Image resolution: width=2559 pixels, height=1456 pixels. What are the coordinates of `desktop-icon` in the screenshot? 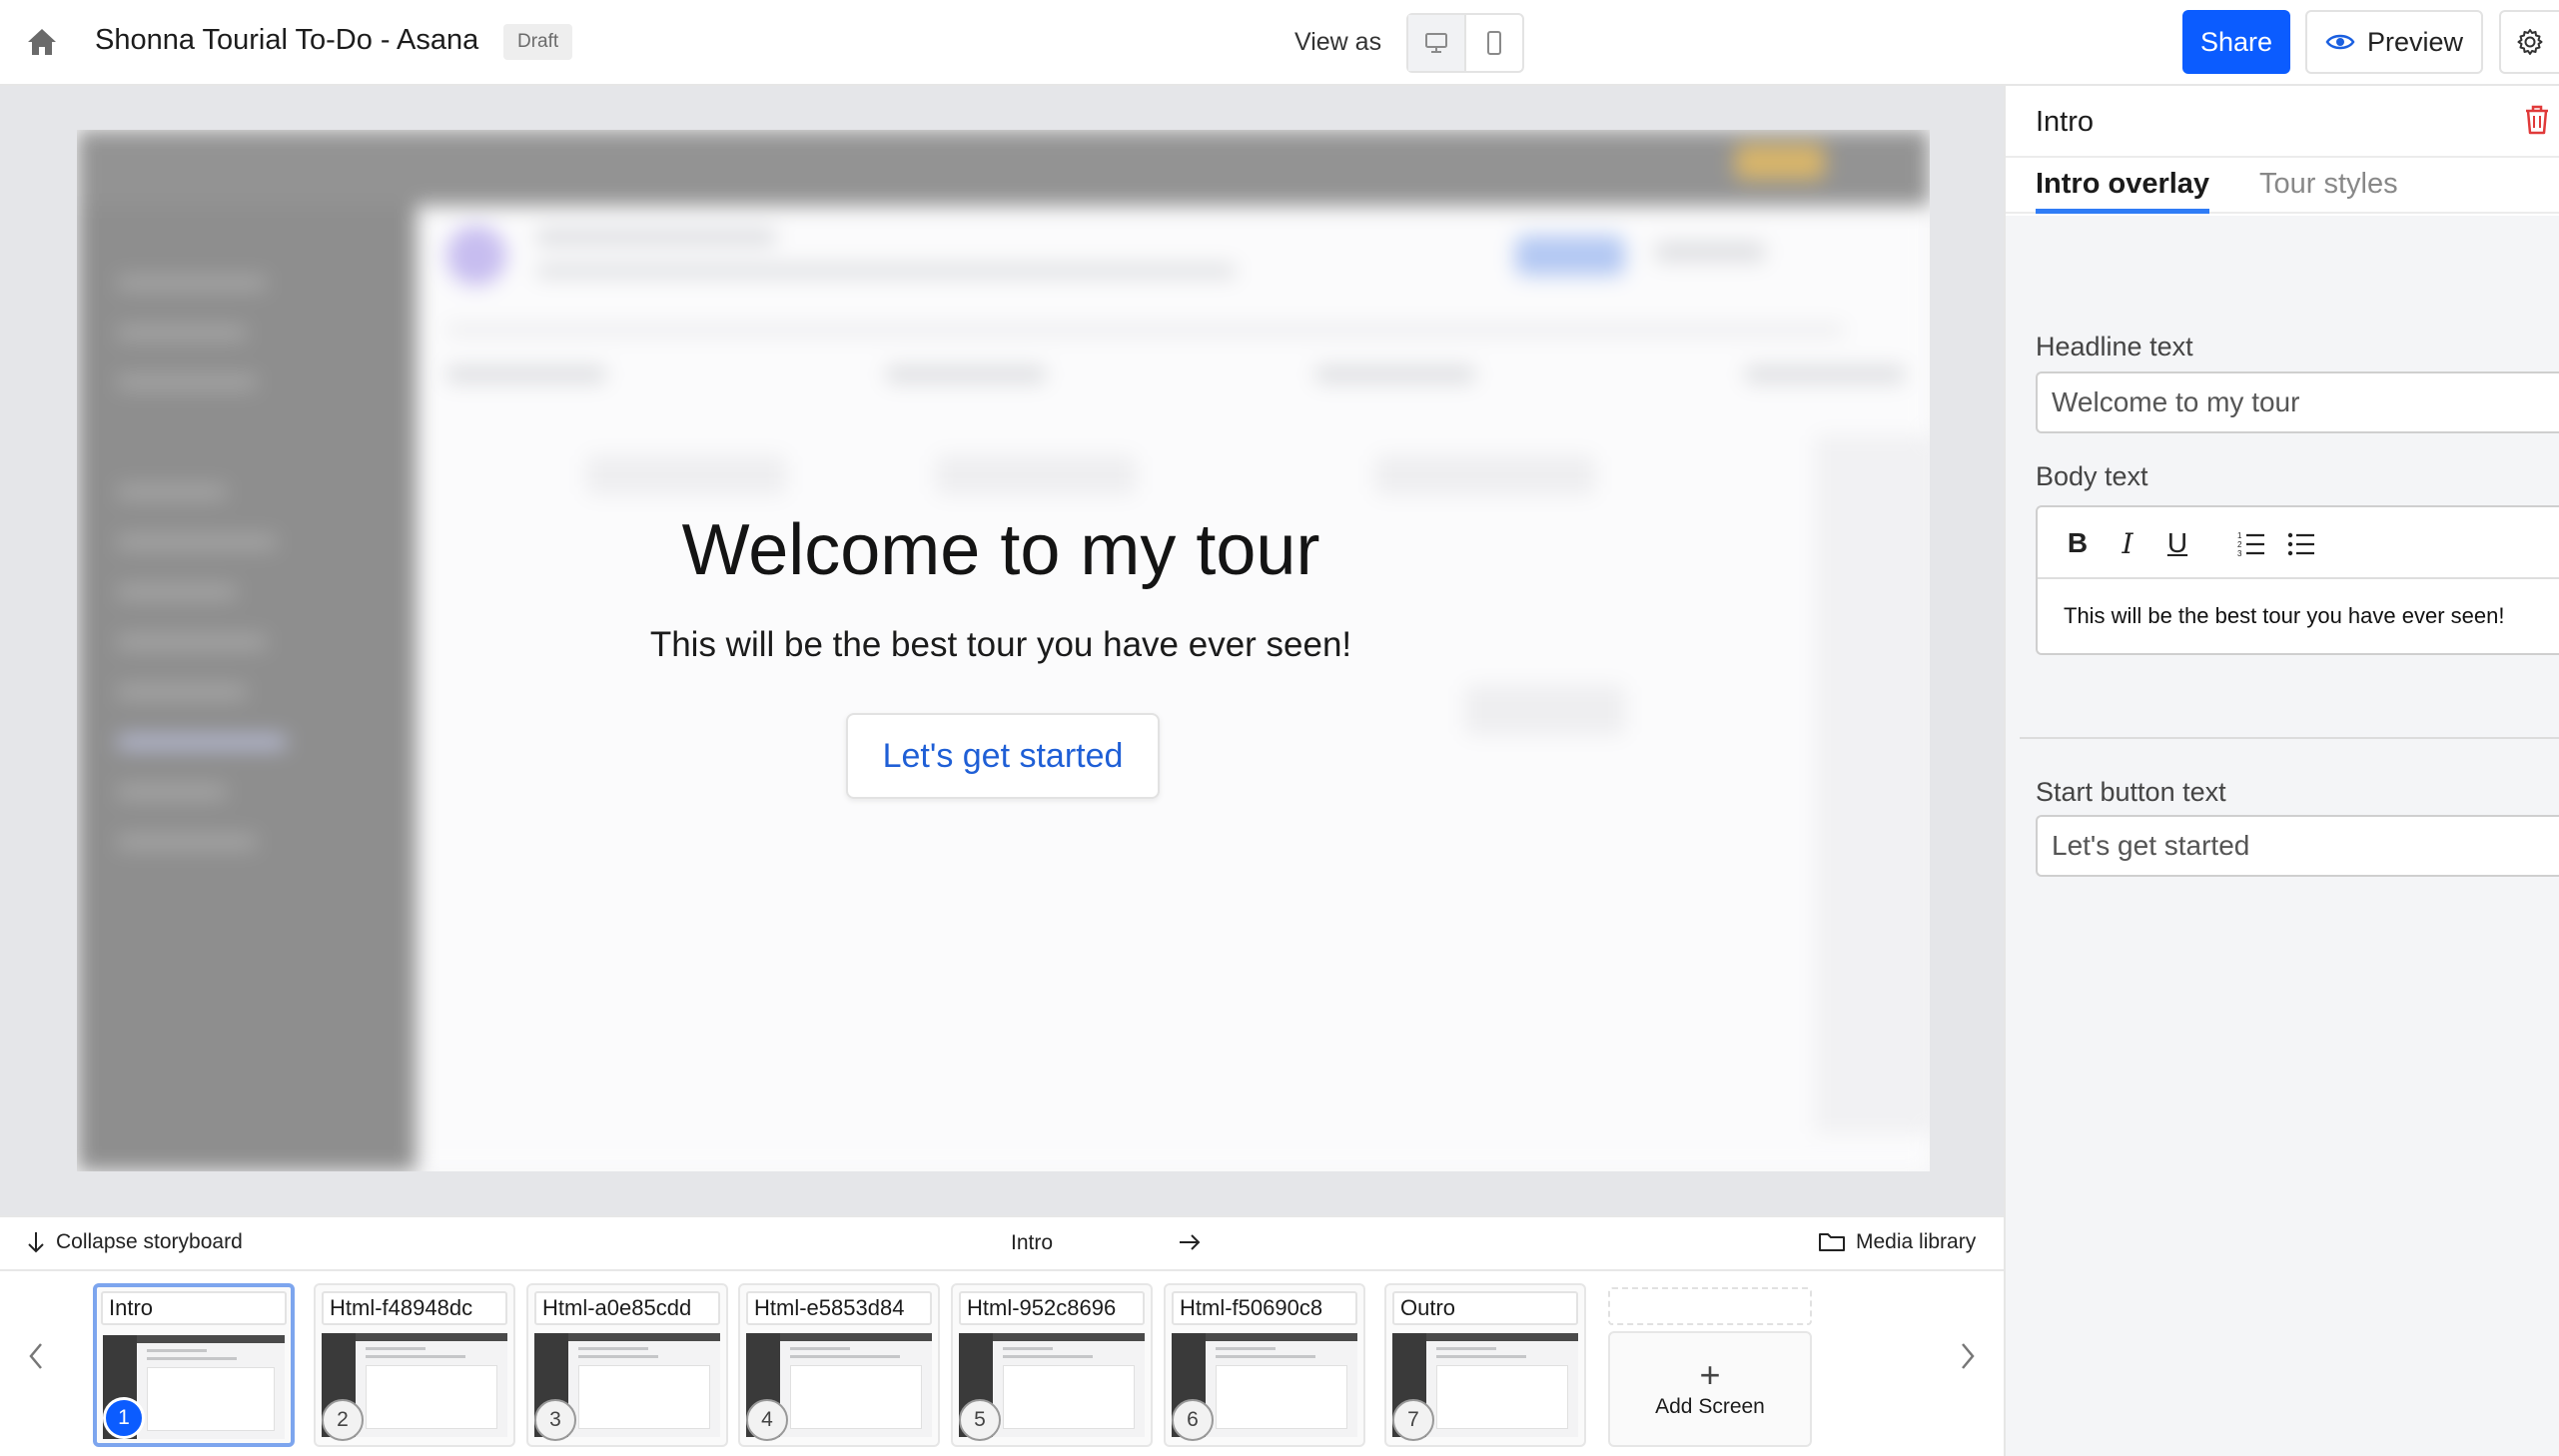 It's located at (1436, 43).